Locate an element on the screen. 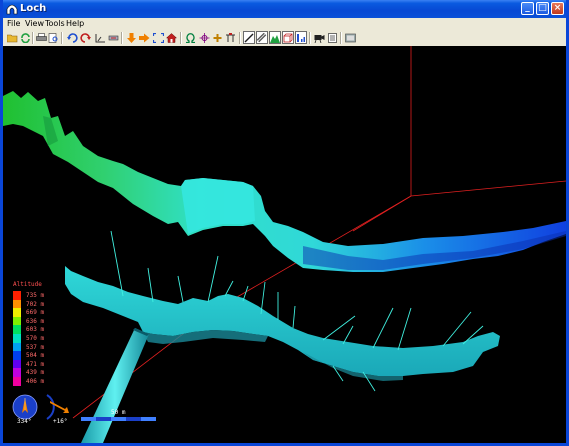  tube-icon is located at coordinates (262, 37).